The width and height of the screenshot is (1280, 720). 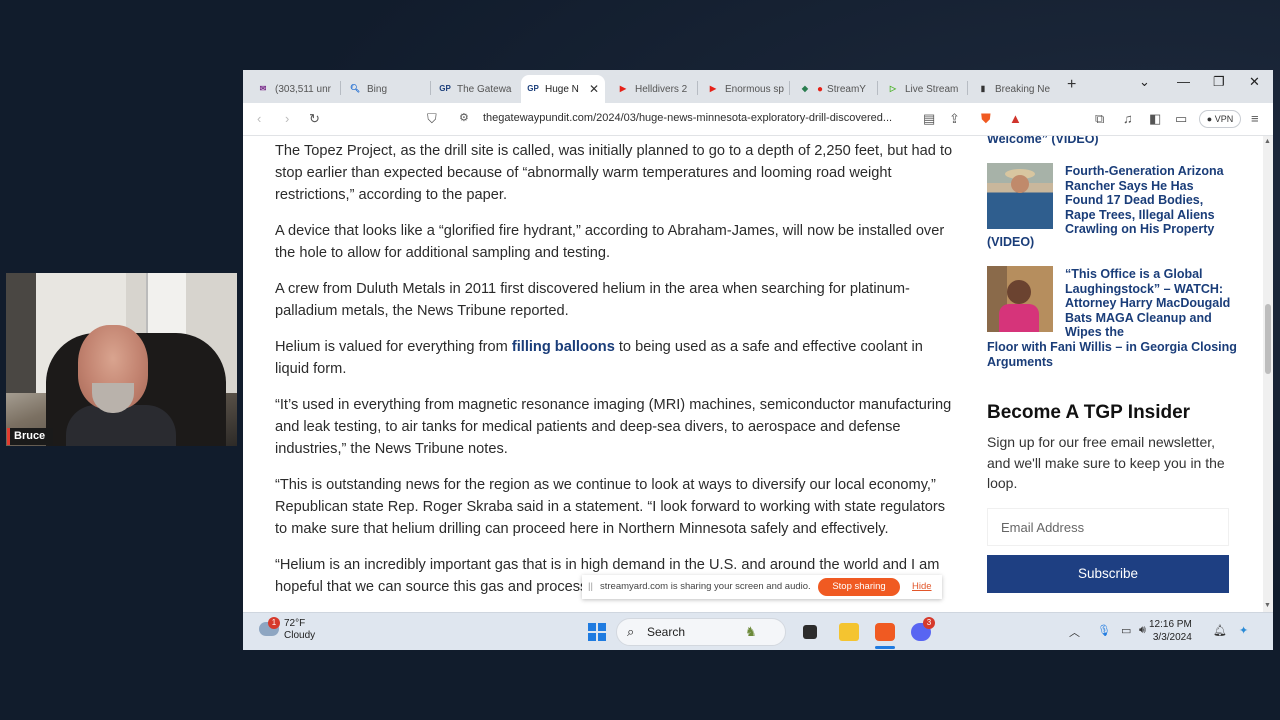 I want to click on sidebar-story-title: Welcome” (VIDEO), so click(x=1043, y=141).